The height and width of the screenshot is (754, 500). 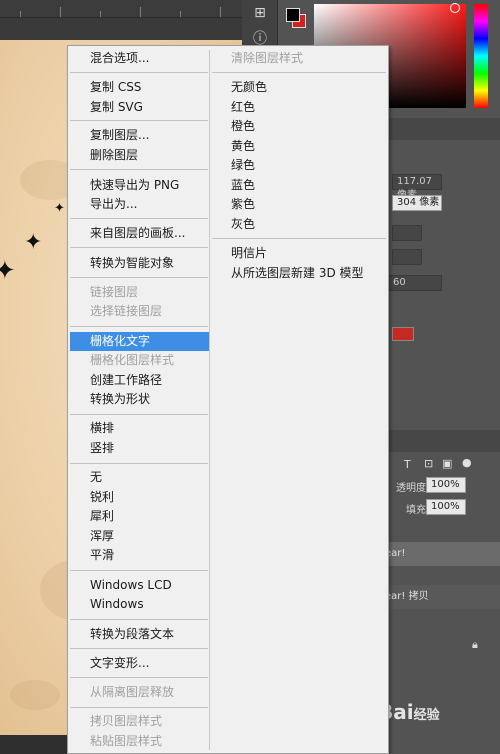 I want to click on menu-item-rasterize-layer-style: 栅格化图层样式, so click(x=139, y=360).